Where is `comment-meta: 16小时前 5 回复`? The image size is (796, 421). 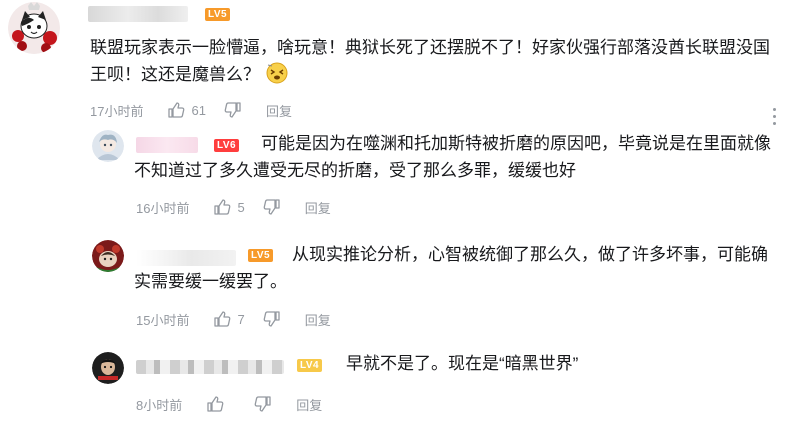
comment-meta: 16小时前 5 回复 is located at coordinates (233, 207).